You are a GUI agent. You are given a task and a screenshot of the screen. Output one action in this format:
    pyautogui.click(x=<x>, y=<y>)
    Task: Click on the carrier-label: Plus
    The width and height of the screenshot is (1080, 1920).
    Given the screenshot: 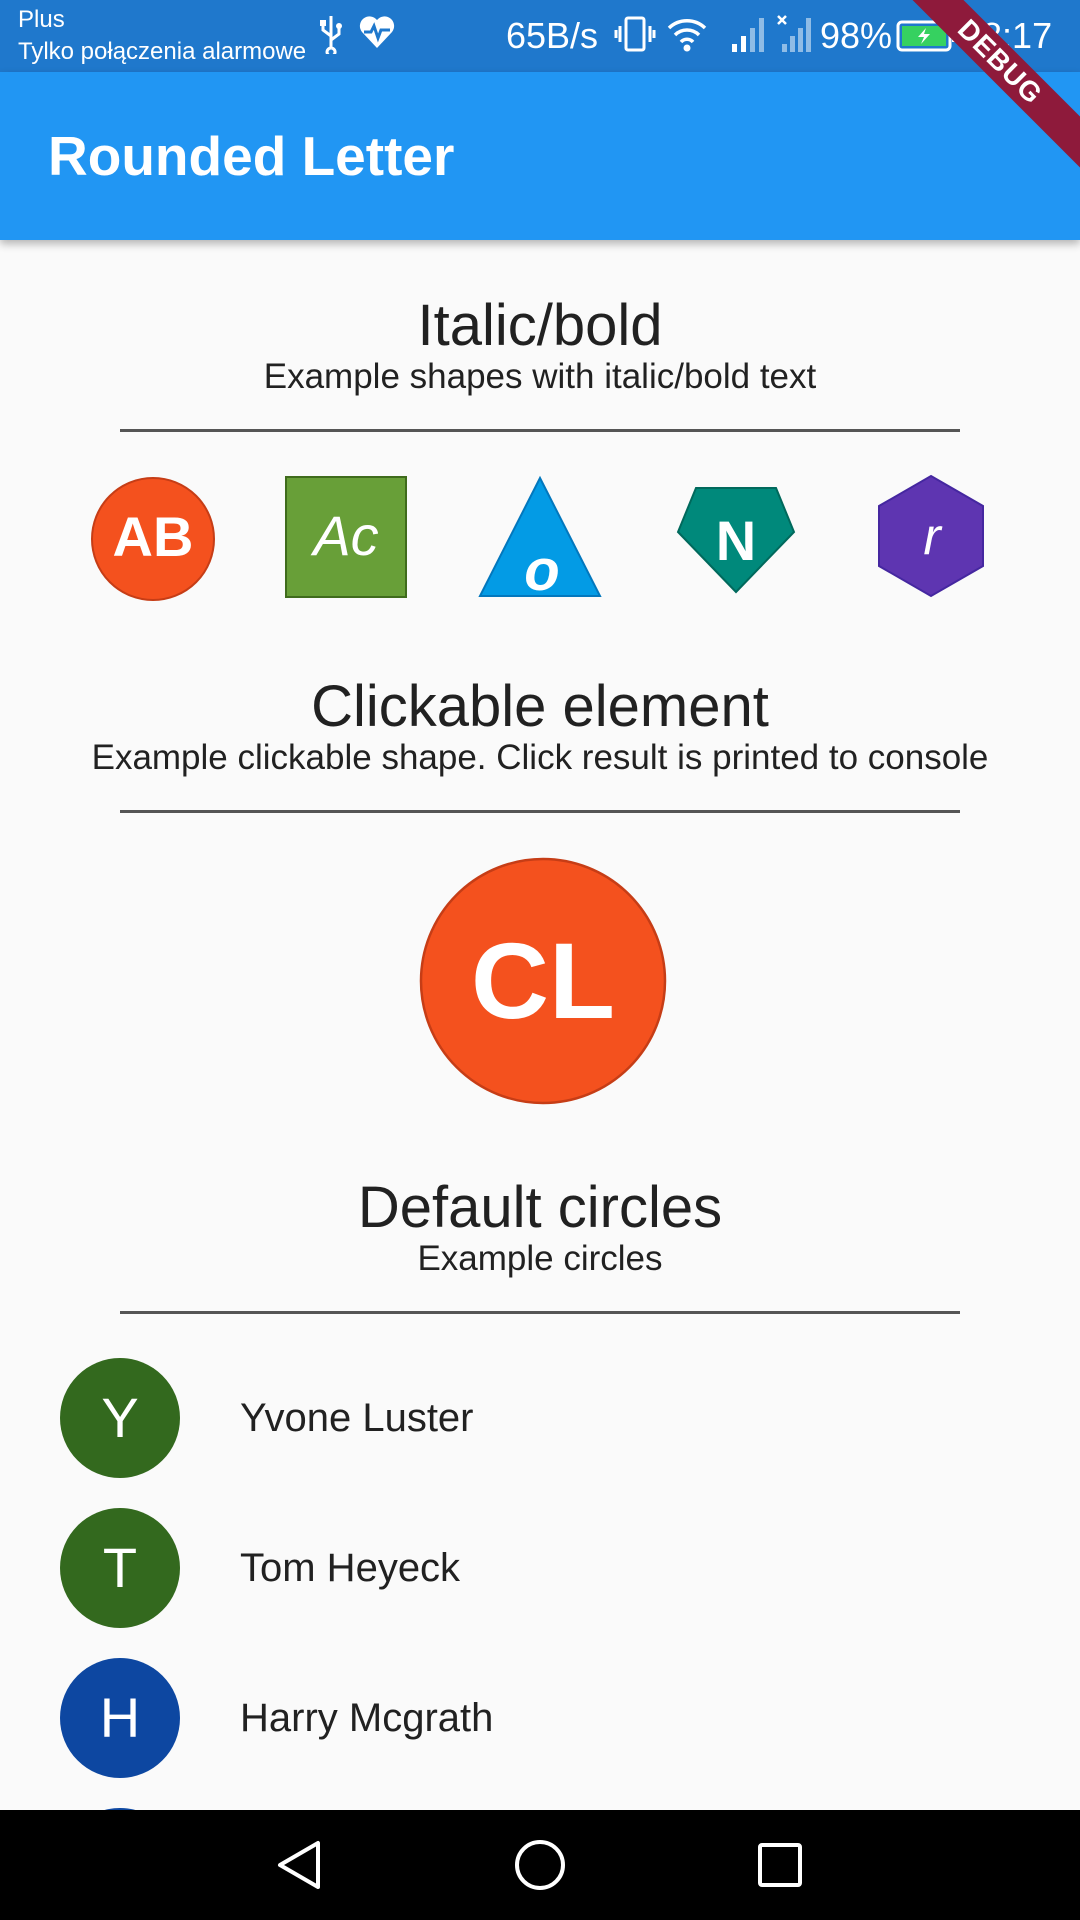 What is the action you would take?
    pyautogui.click(x=41, y=19)
    